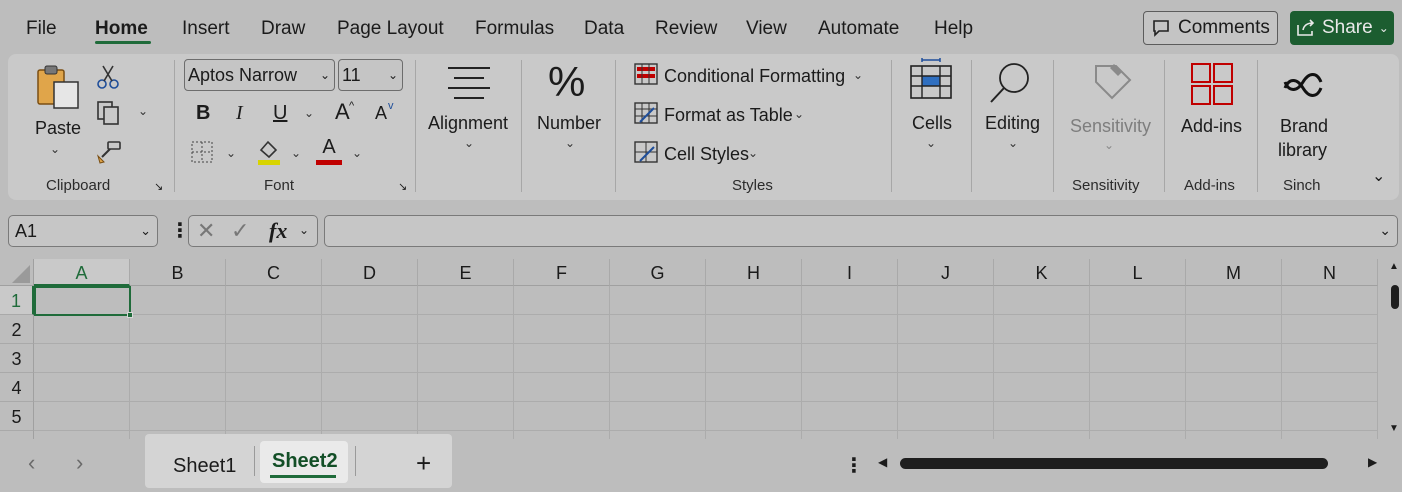 This screenshot has width=1402, height=492. I want to click on row-header-6: 6, so click(17, 435).